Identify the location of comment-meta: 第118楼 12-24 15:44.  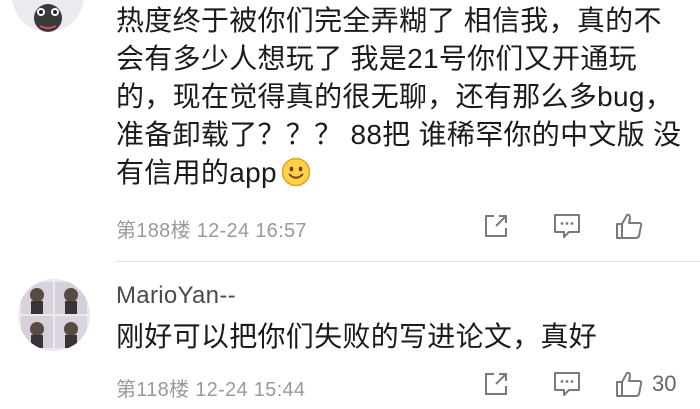
(210, 387).